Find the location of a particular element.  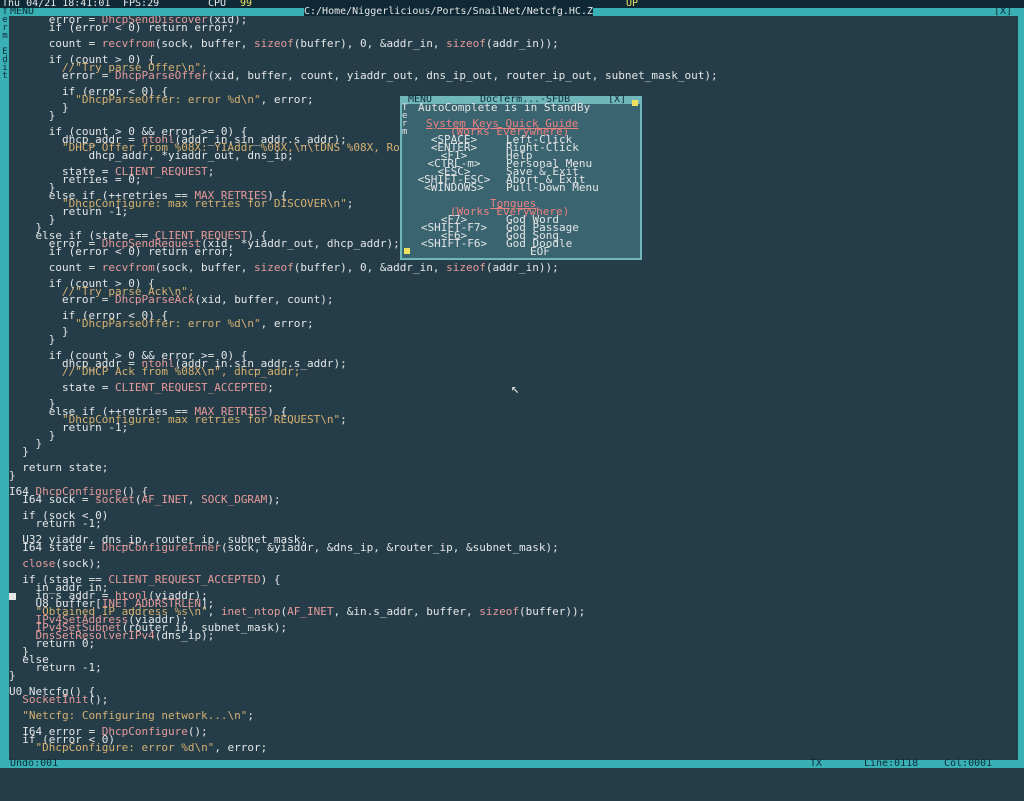

shortcut-key: <WINDOWS> is located at coordinates (454, 187).